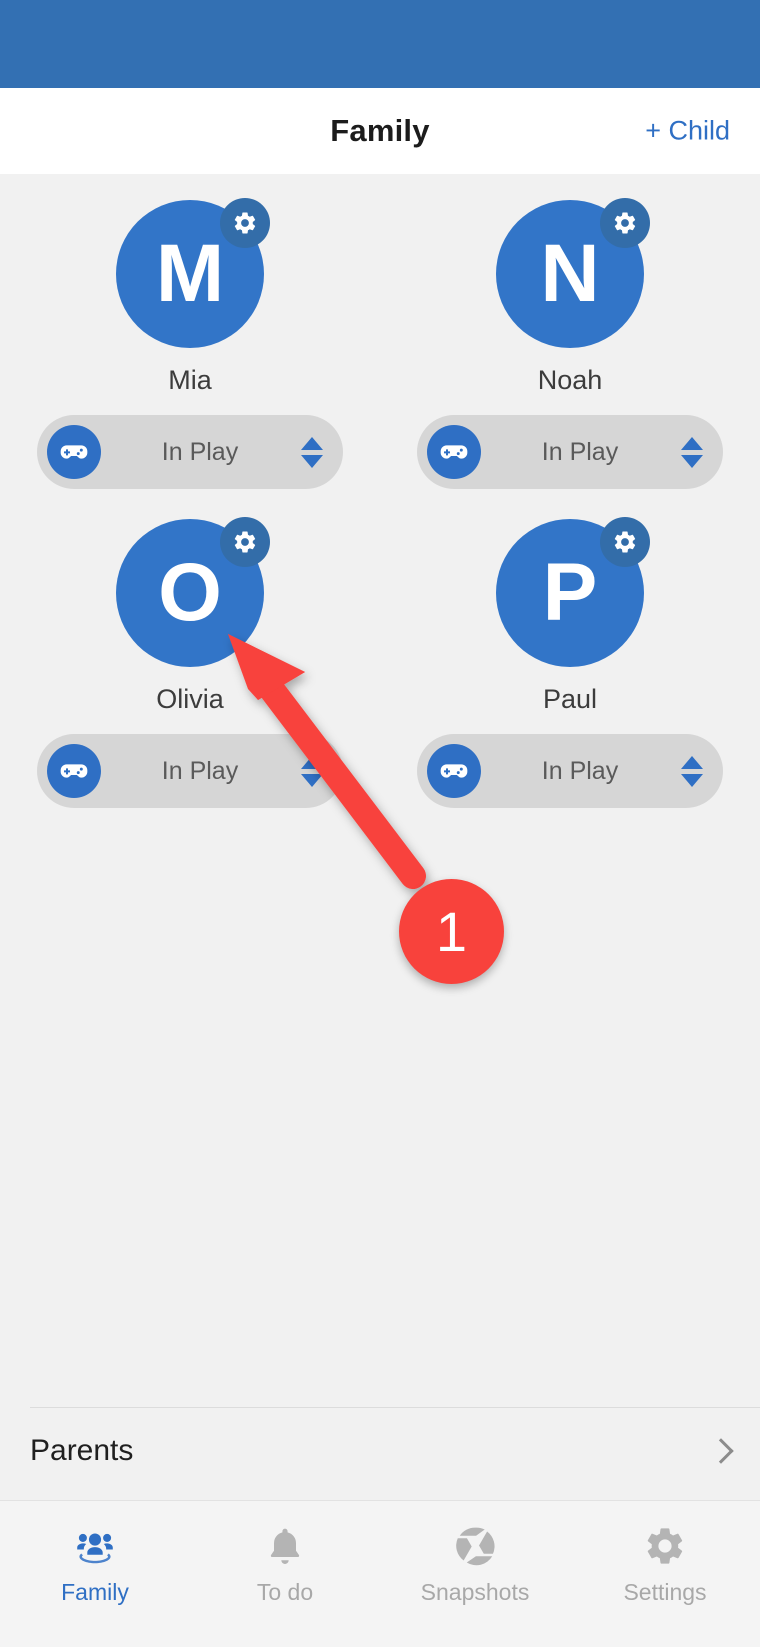  I want to click on tab-label-snapshots: Snapshots, so click(475, 1592).